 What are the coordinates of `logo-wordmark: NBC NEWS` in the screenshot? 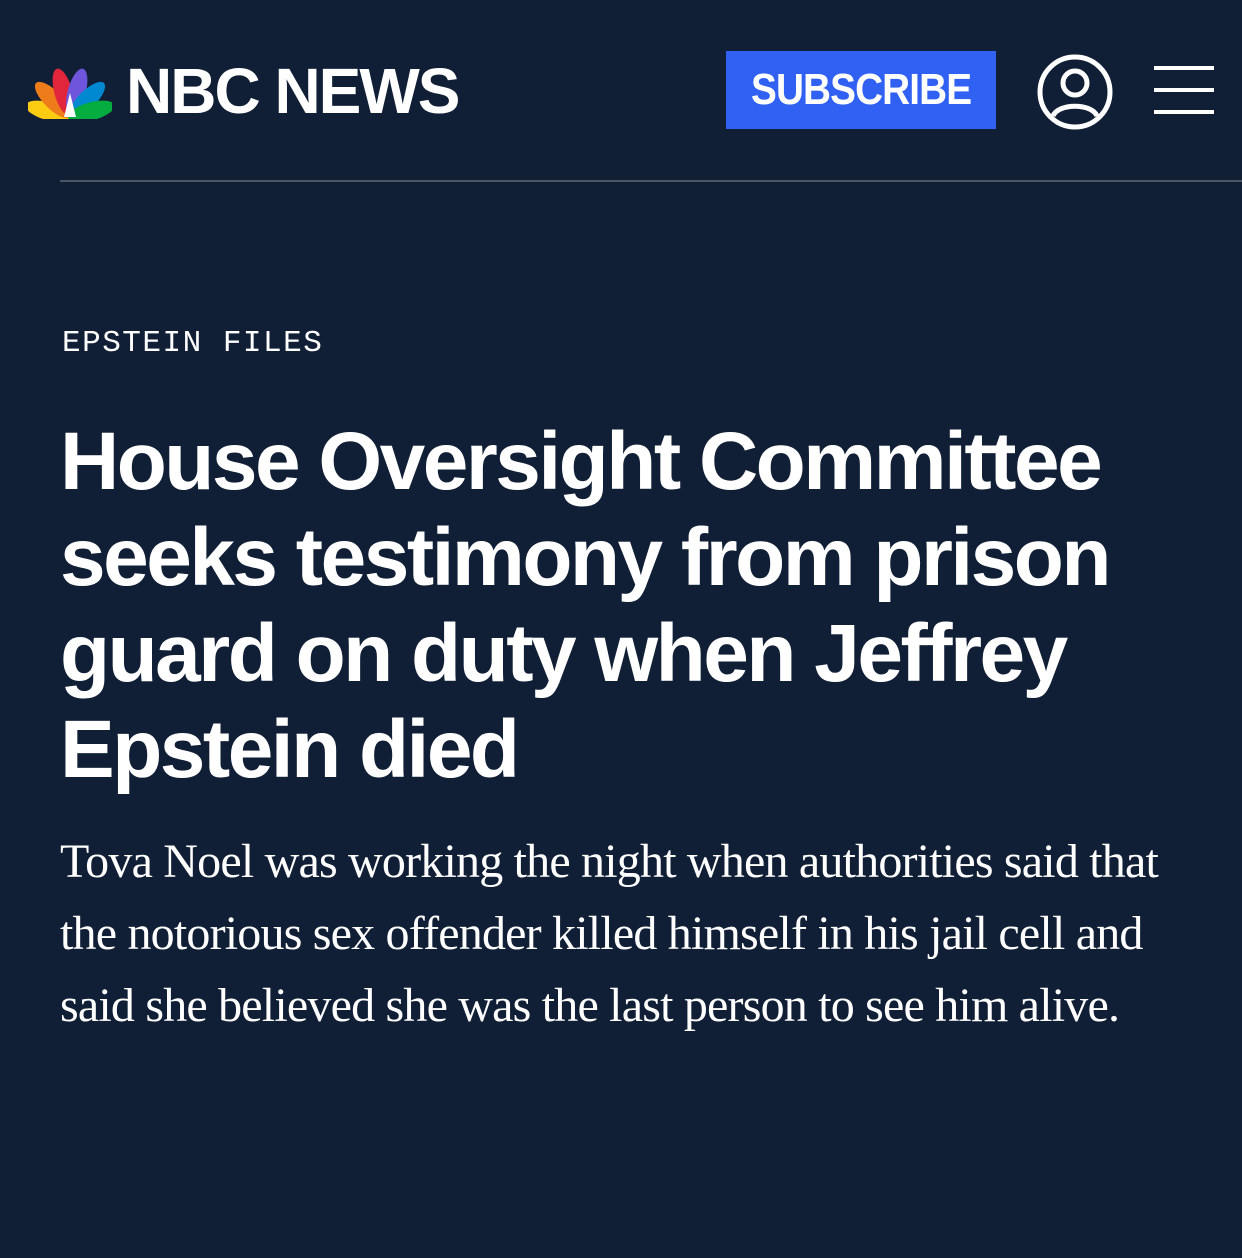 It's located at (293, 91).